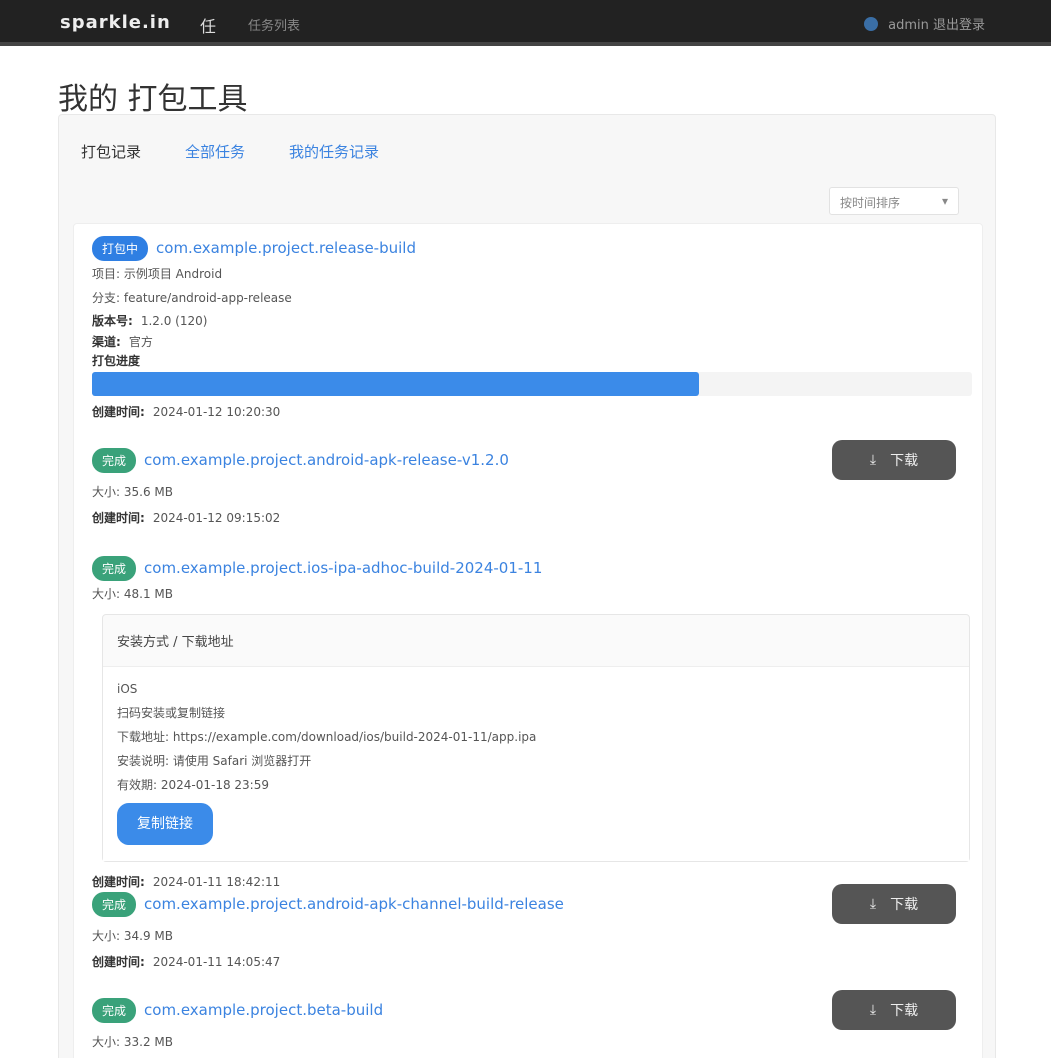  Describe the element at coordinates (127, 689) in the screenshot. I see `details-line: iOS` at that location.